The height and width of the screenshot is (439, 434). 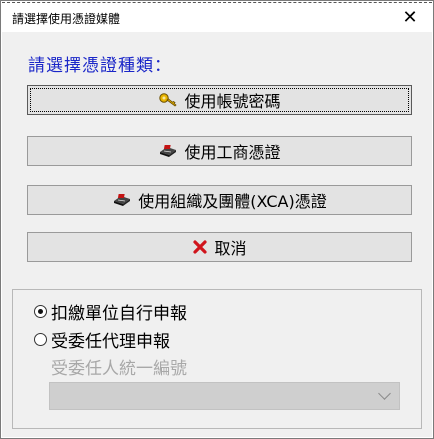 I want to click on agent-id-select, so click(x=224, y=396).